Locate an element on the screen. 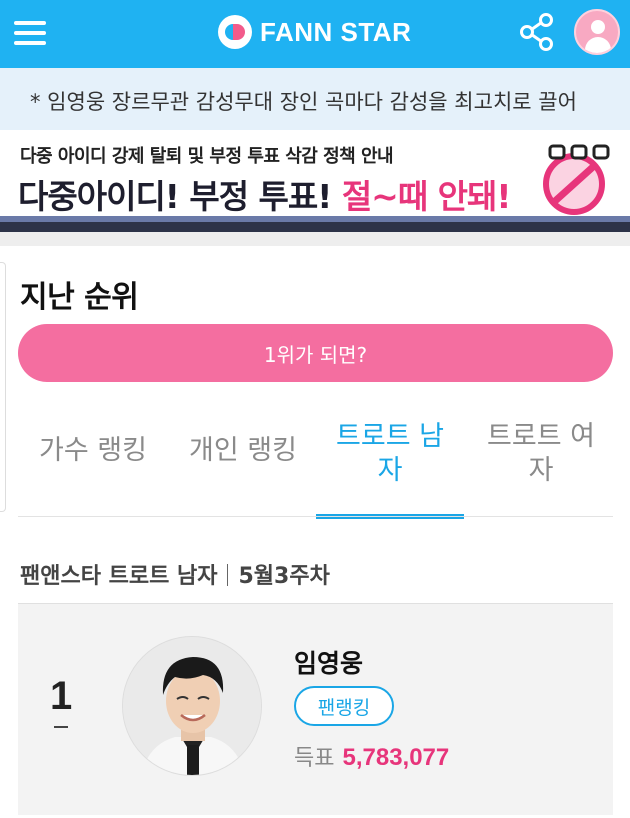 The image size is (630, 818). ranking-tabs: 가수 랭킹 개인 랭킹 트로트 남 자 트로트 여 자 is located at coordinates (315, 462).